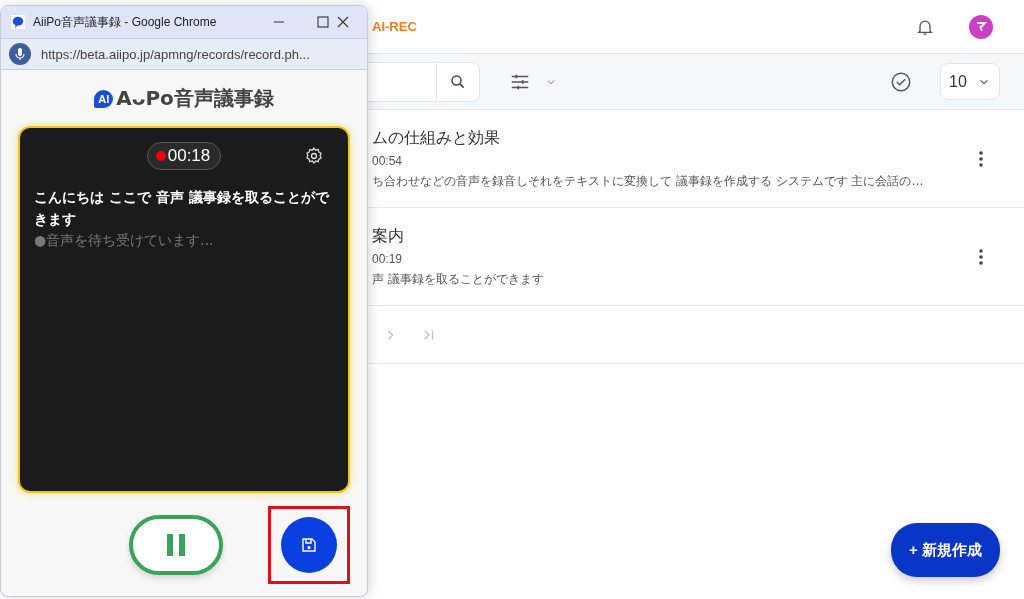  Describe the element at coordinates (314, 156) in the screenshot. I see `settings-icon` at that location.